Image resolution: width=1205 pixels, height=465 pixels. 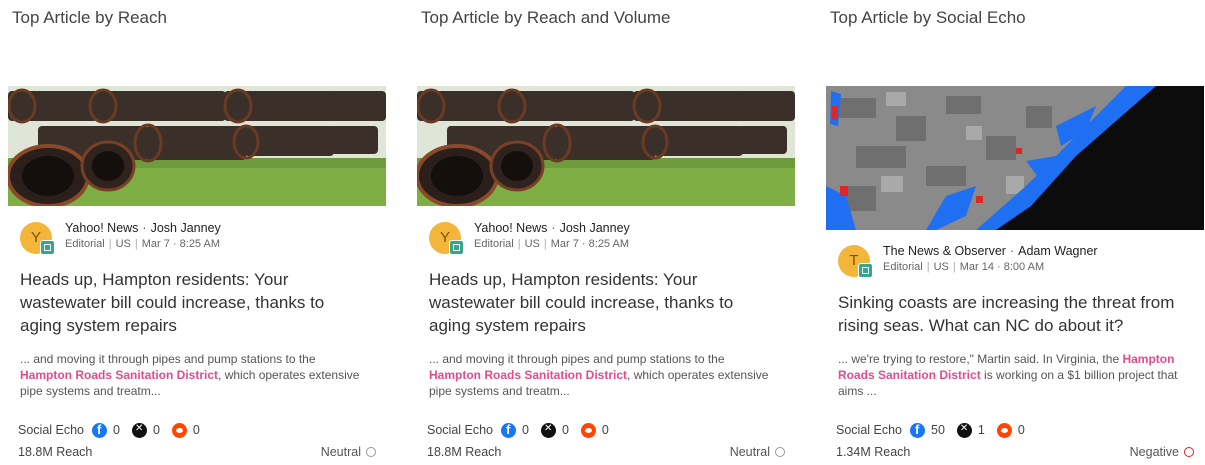 What do you see at coordinates (89, 17) in the screenshot?
I see `section-title: Top Article by Reach` at bounding box center [89, 17].